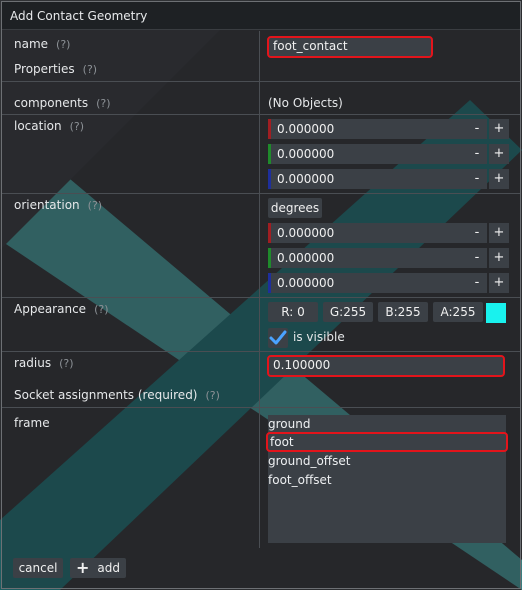 This screenshot has height=590, width=522. I want to click on location-y-increment-button: +, so click(499, 154).